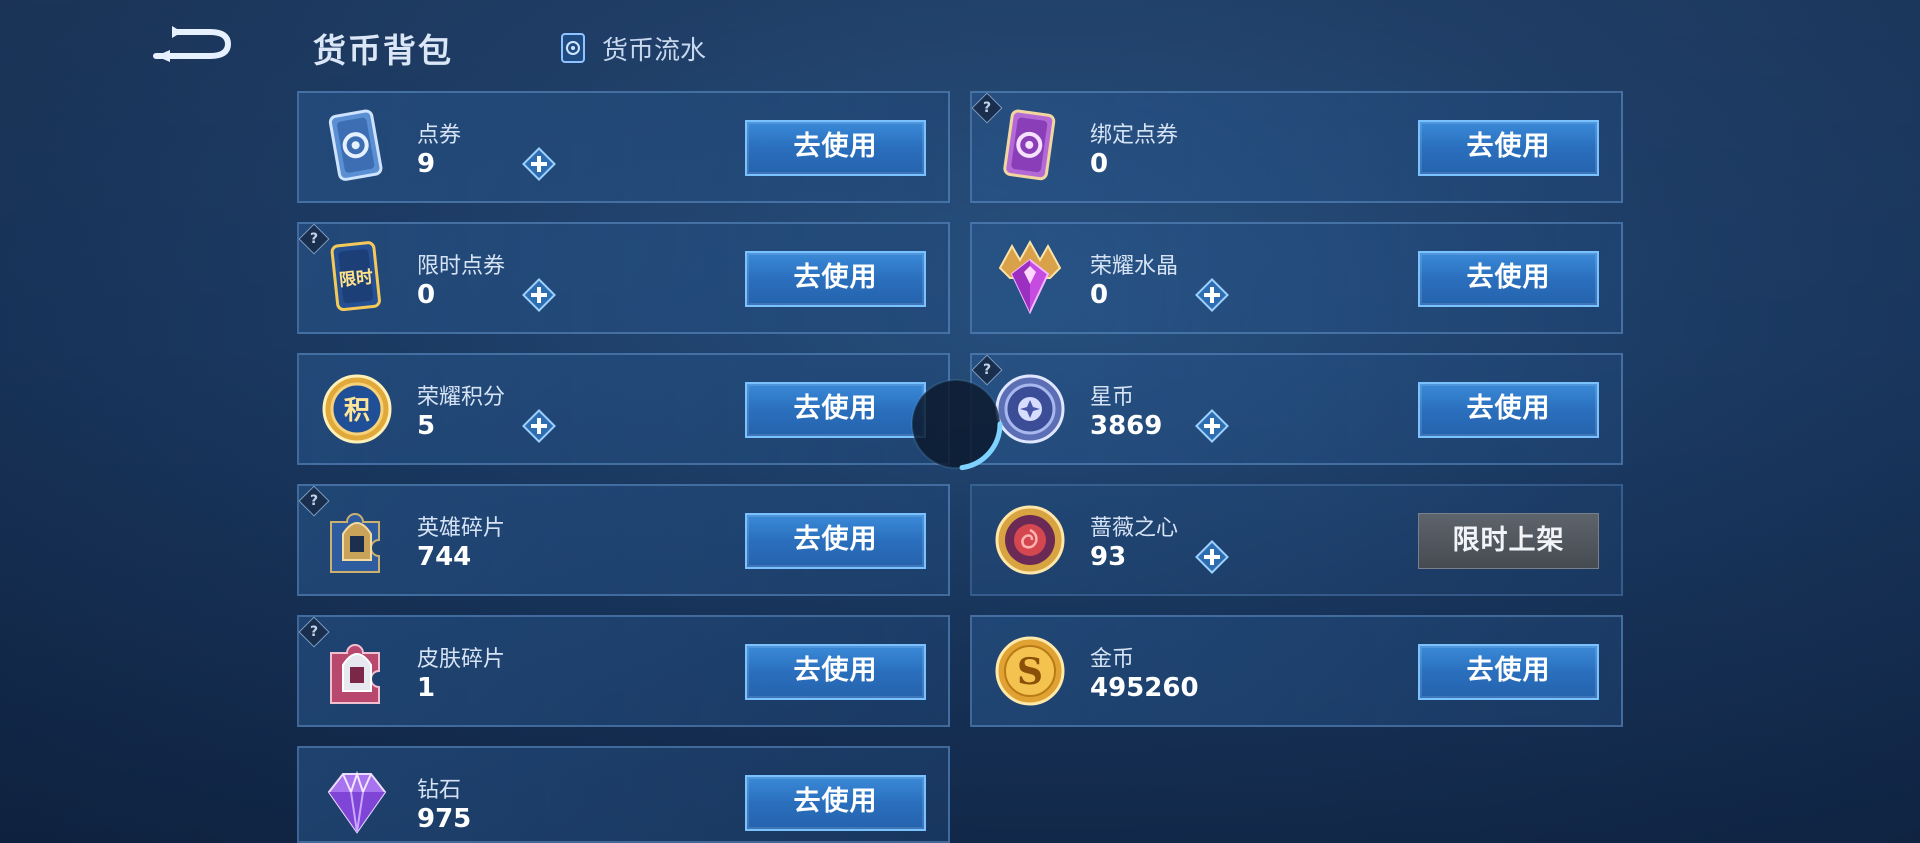 Image resolution: width=1920 pixels, height=843 pixels. Describe the element at coordinates (383, 50) in the screenshot. I see `page-title: 货币背包` at that location.